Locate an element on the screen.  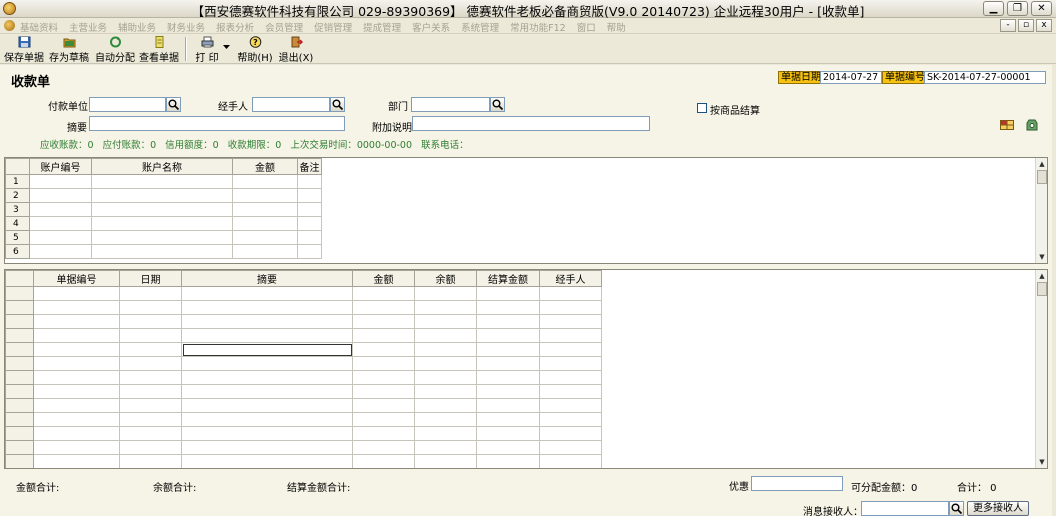
menu-item-aux-business: 辅助业务 is located at coordinates (137, 27).